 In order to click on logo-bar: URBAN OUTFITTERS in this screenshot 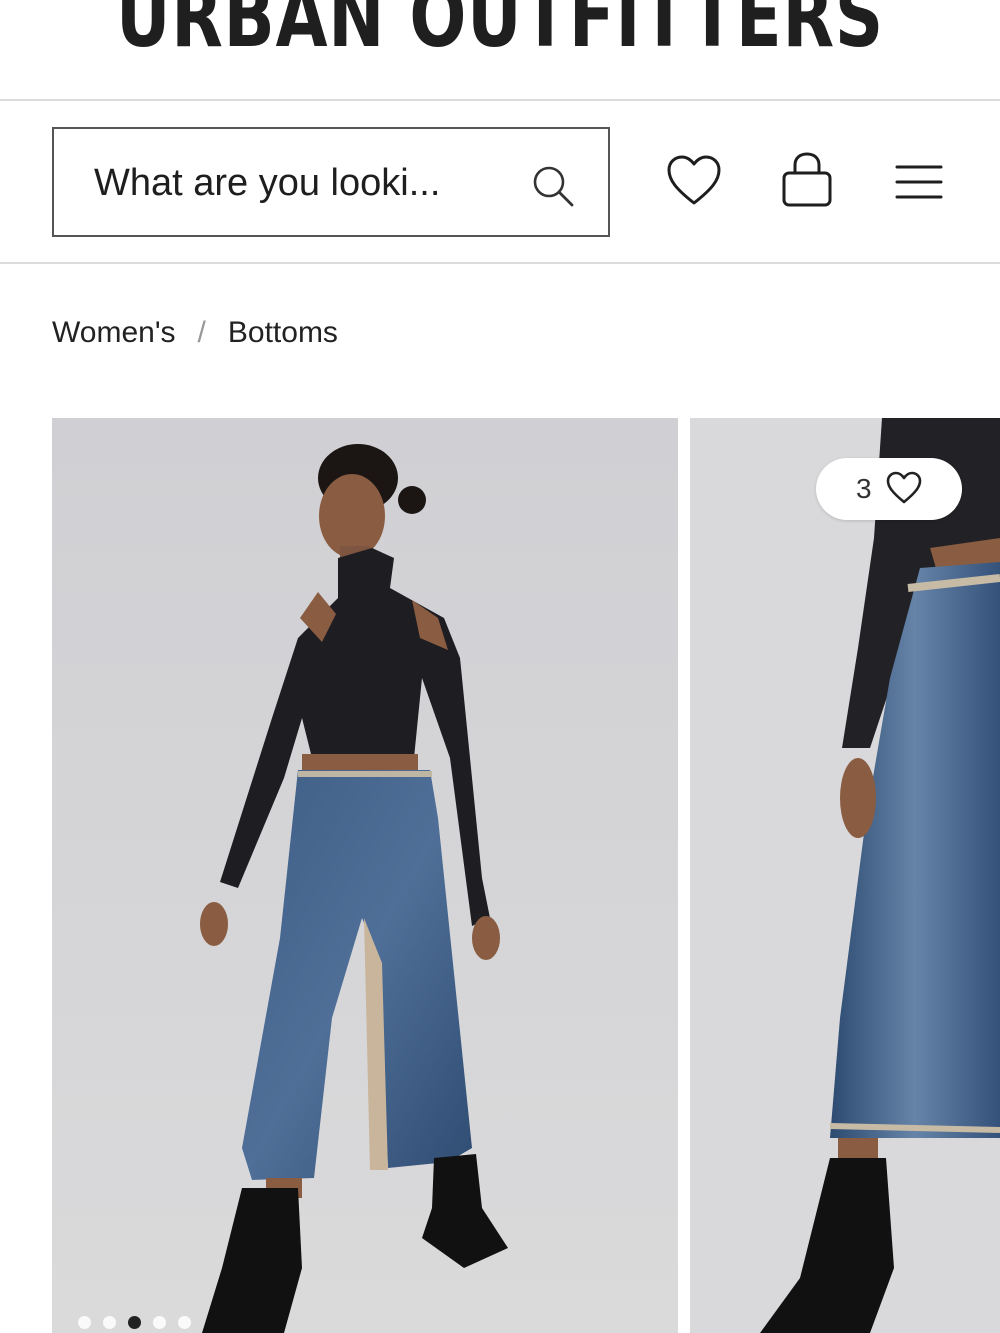, I will do `click(500, 50)`.